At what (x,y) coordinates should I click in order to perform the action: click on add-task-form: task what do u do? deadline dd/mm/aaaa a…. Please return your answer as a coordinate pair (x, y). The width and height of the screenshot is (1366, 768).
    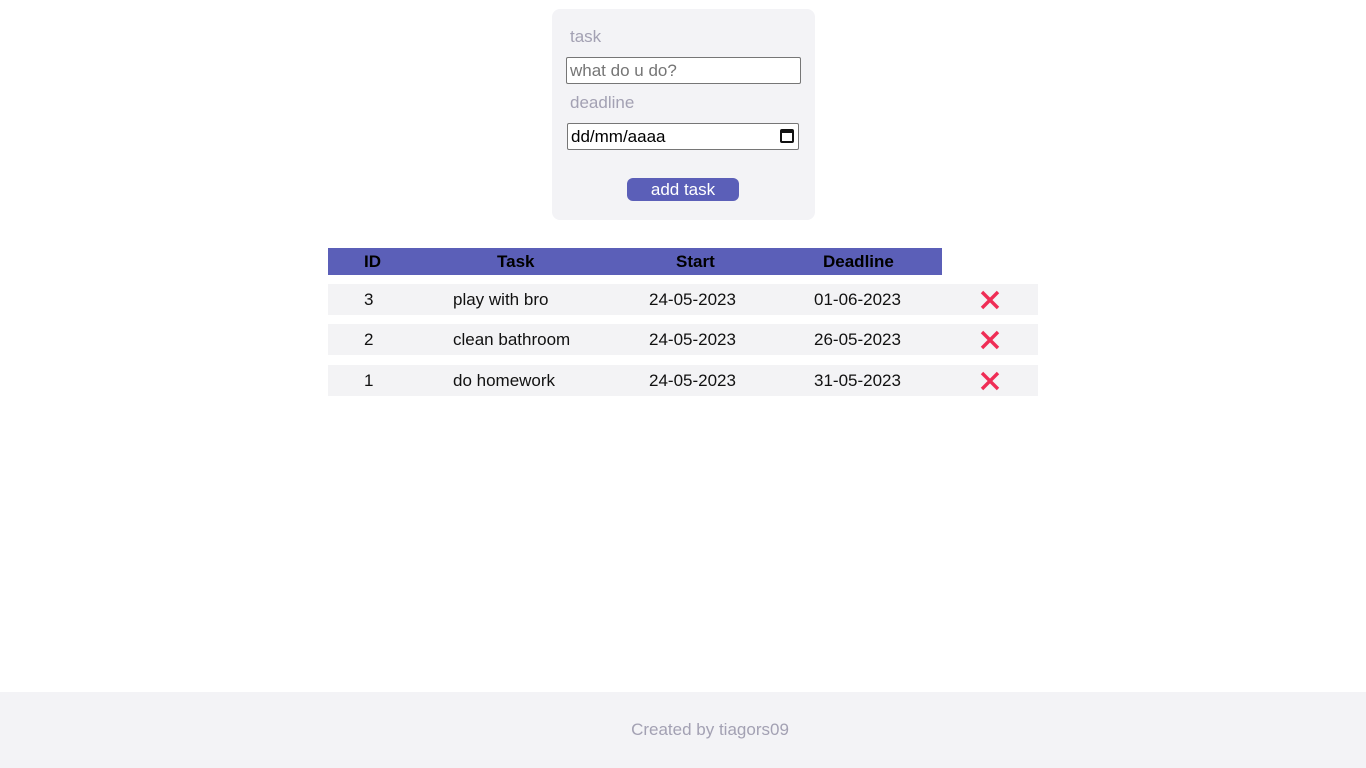
    Looking at the image, I should click on (683, 114).